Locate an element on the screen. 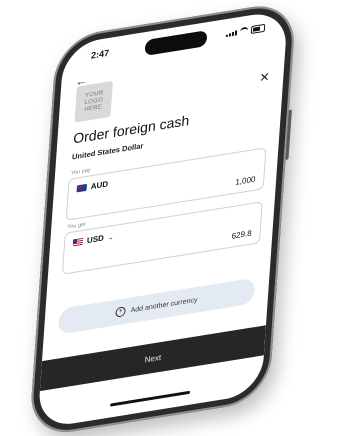 The image size is (350, 436). next-button: Next is located at coordinates (152, 358).